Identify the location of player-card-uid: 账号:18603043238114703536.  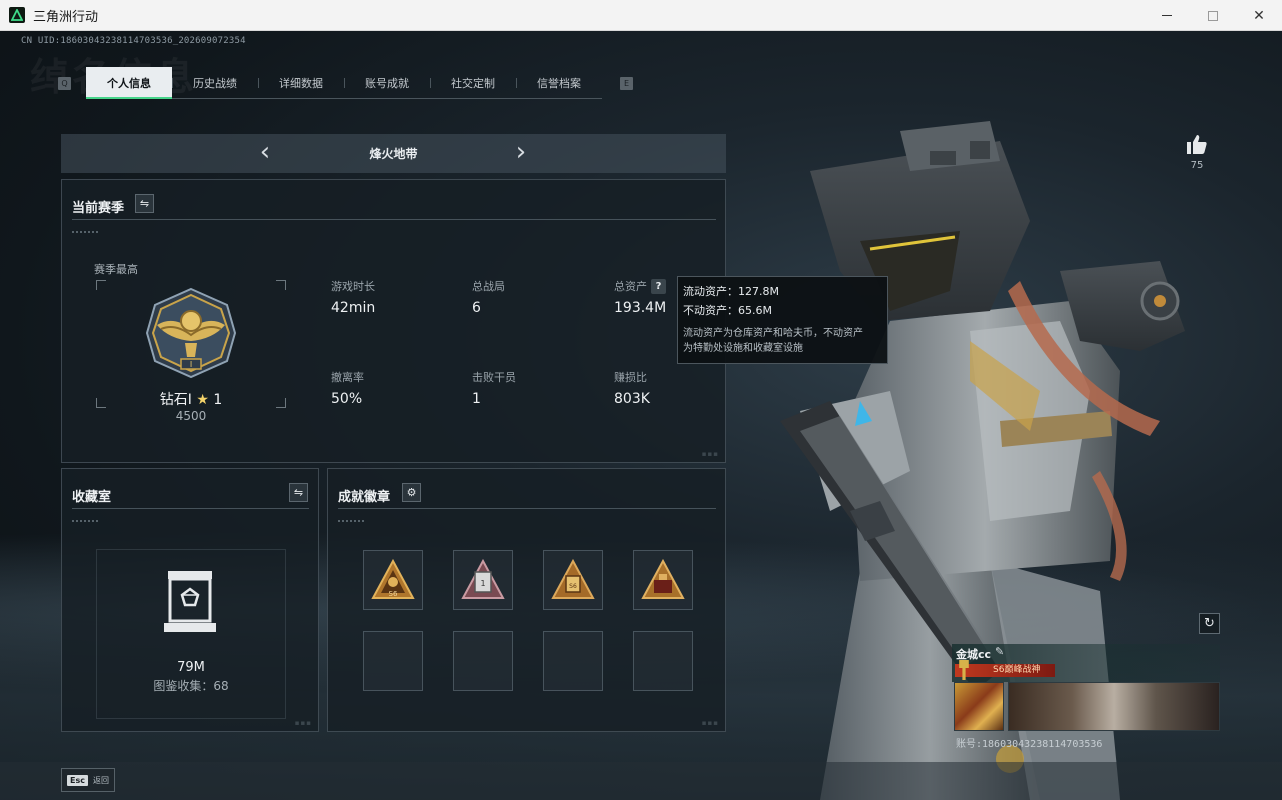
(1029, 744).